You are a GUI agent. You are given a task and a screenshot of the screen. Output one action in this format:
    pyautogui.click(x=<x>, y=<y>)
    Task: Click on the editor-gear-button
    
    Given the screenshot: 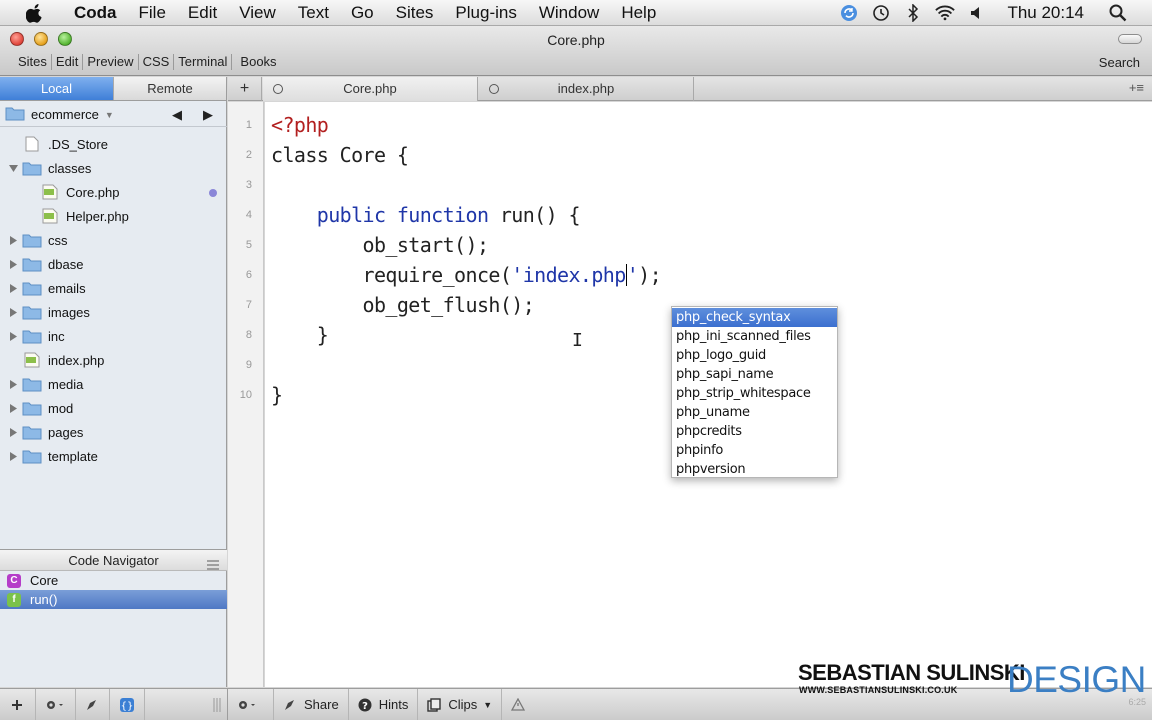 What is the action you would take?
    pyautogui.click(x=251, y=704)
    